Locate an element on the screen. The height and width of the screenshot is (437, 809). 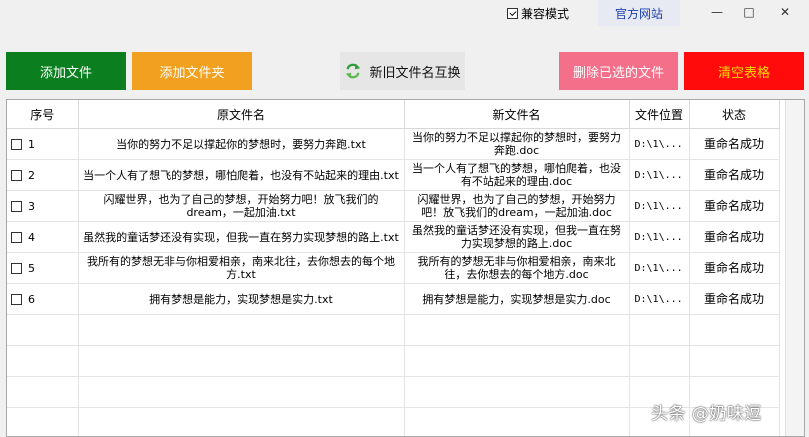
row-index: 6 is located at coordinates (31, 299).